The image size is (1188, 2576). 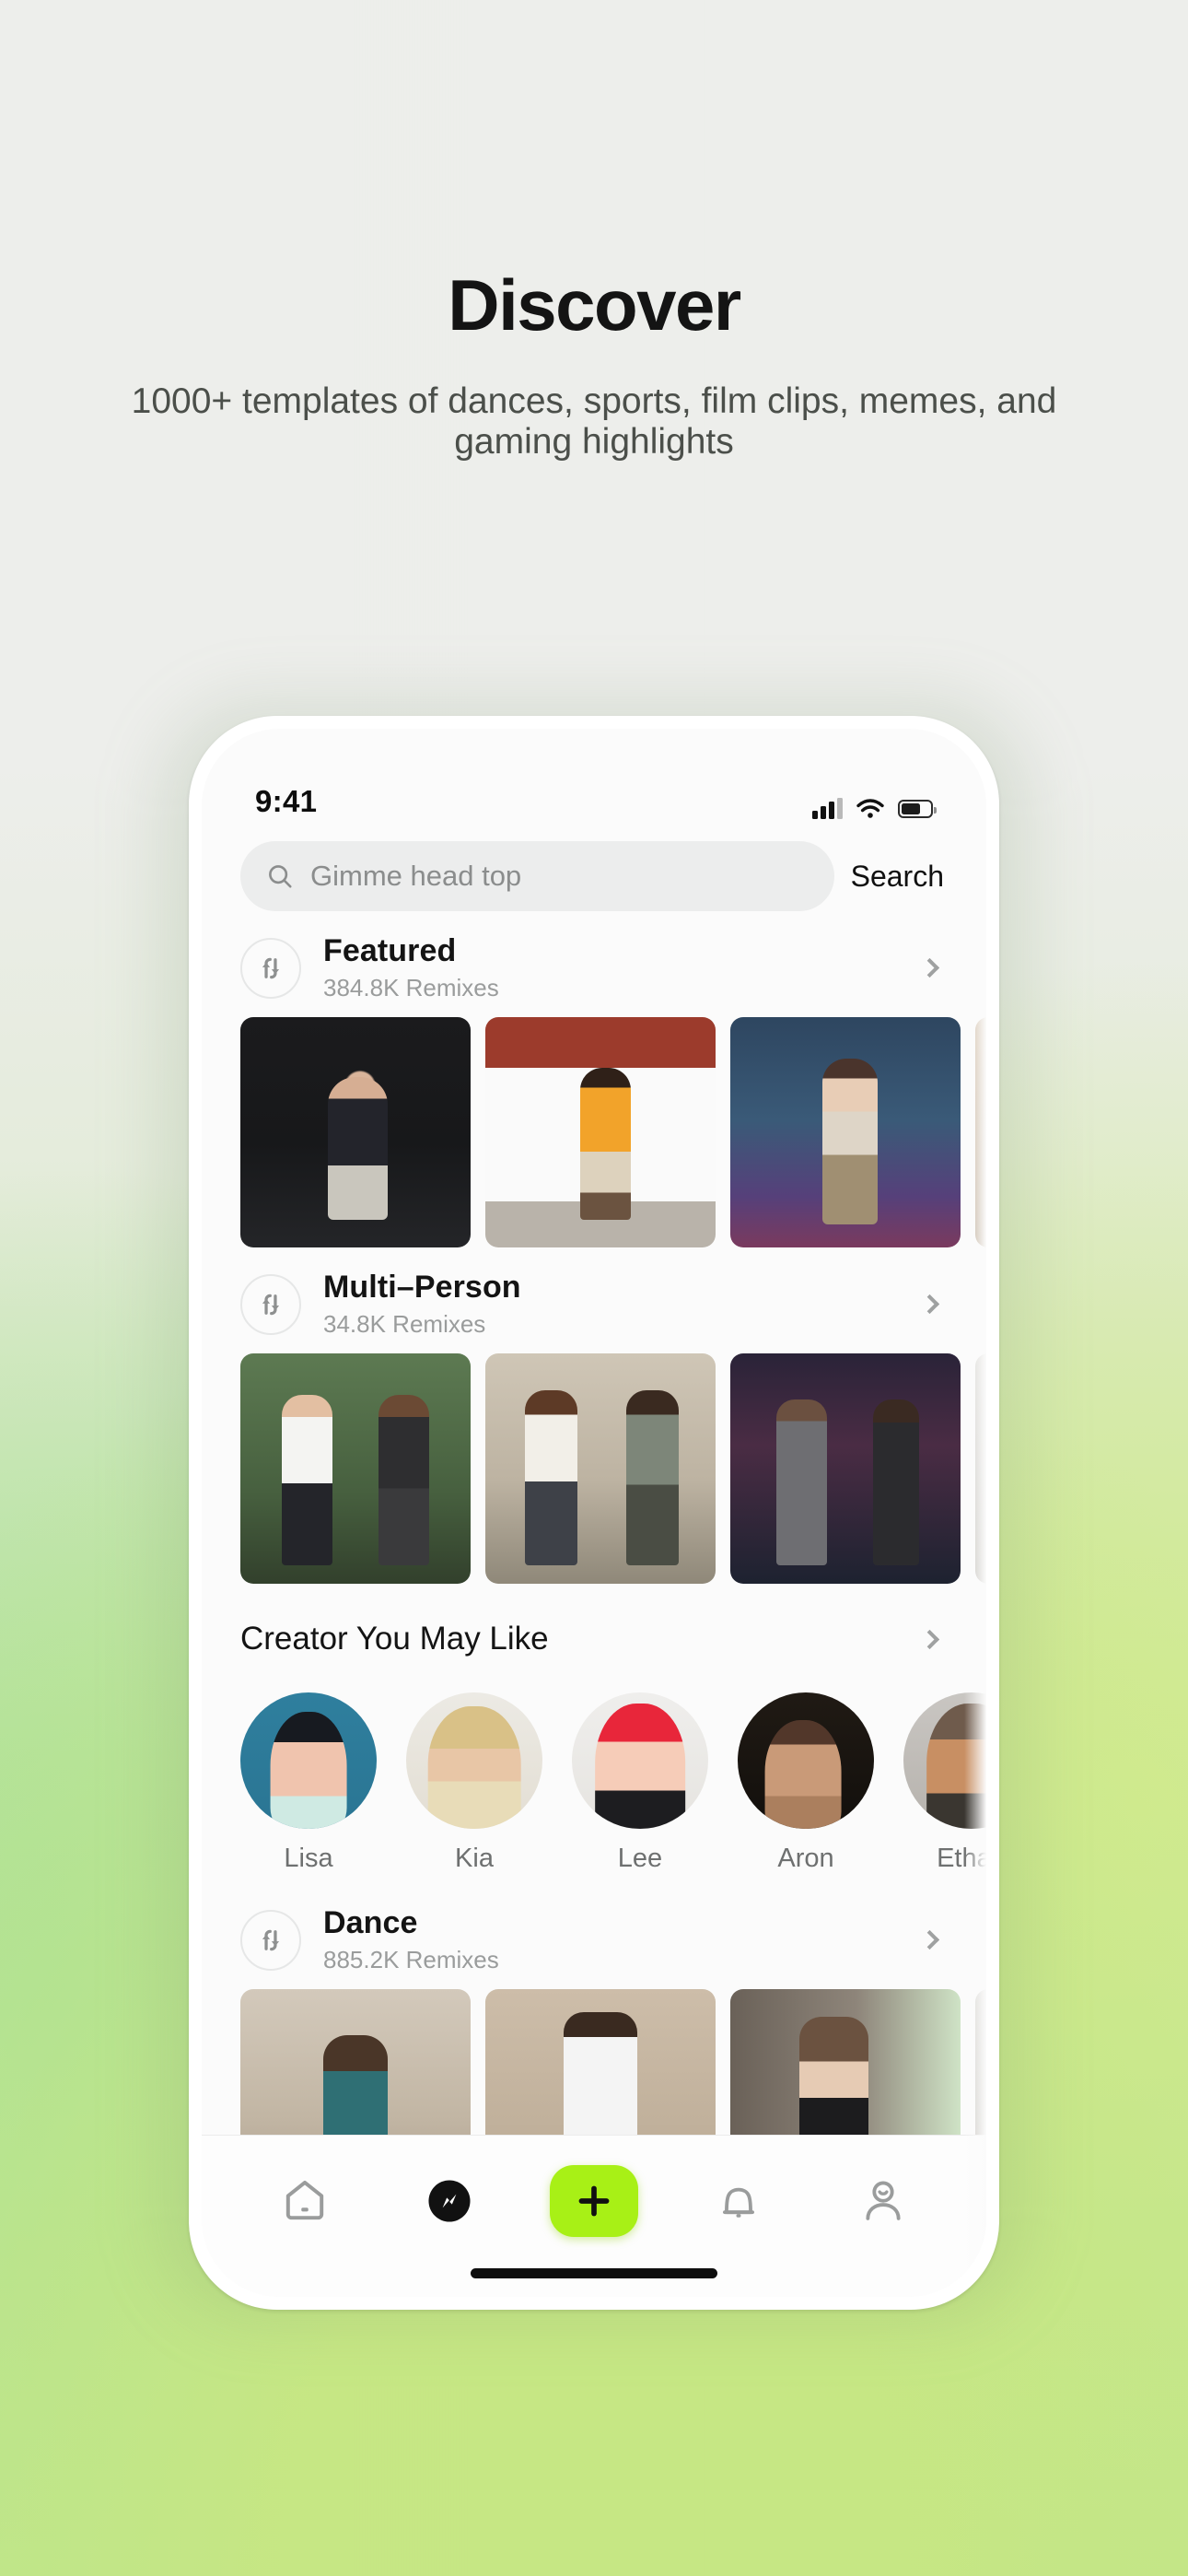 I want to click on section-title: Dance, so click(x=370, y=1922).